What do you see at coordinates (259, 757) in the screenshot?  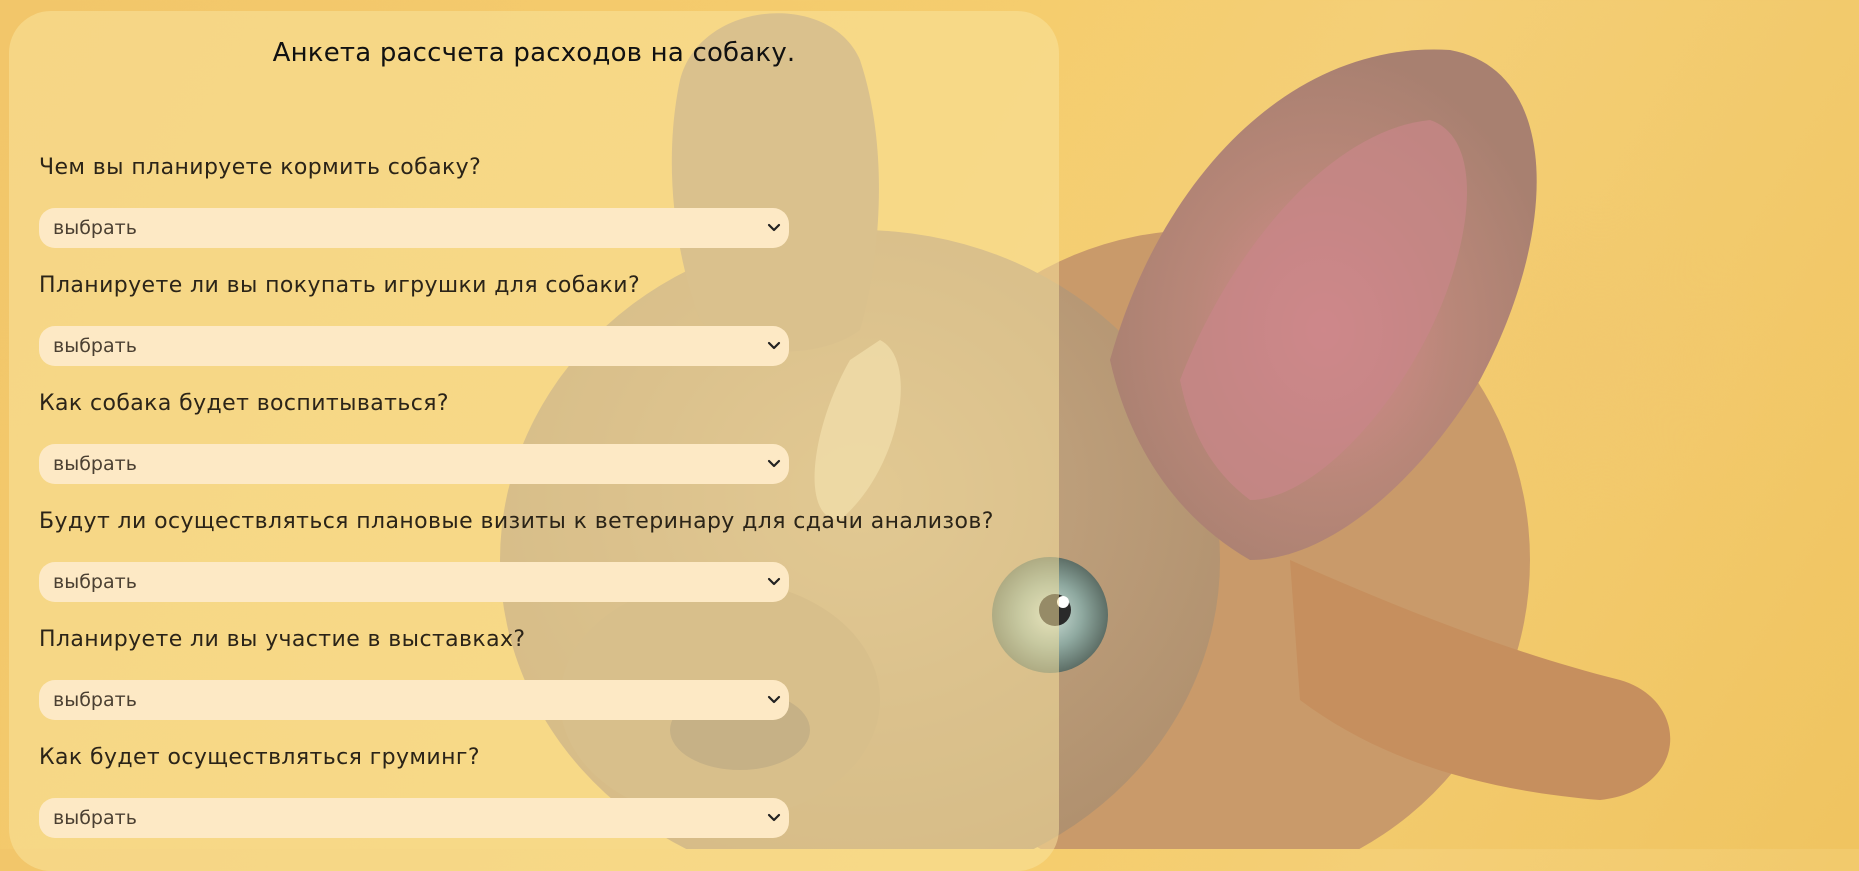 I see `question-grooming-label: Как будет осуществляться груминг?` at bounding box center [259, 757].